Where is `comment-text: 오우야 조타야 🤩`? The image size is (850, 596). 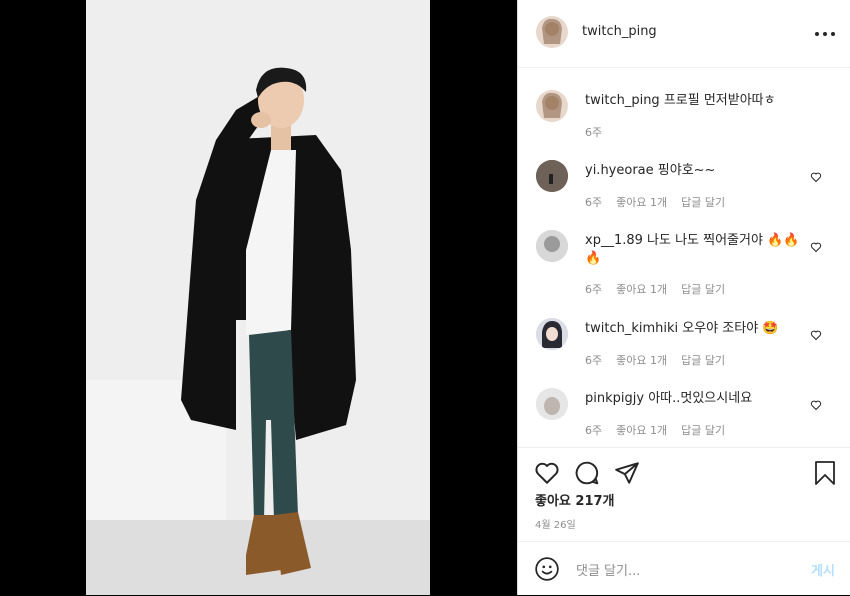
comment-text: 오우야 조타야 🤩 is located at coordinates (730, 328).